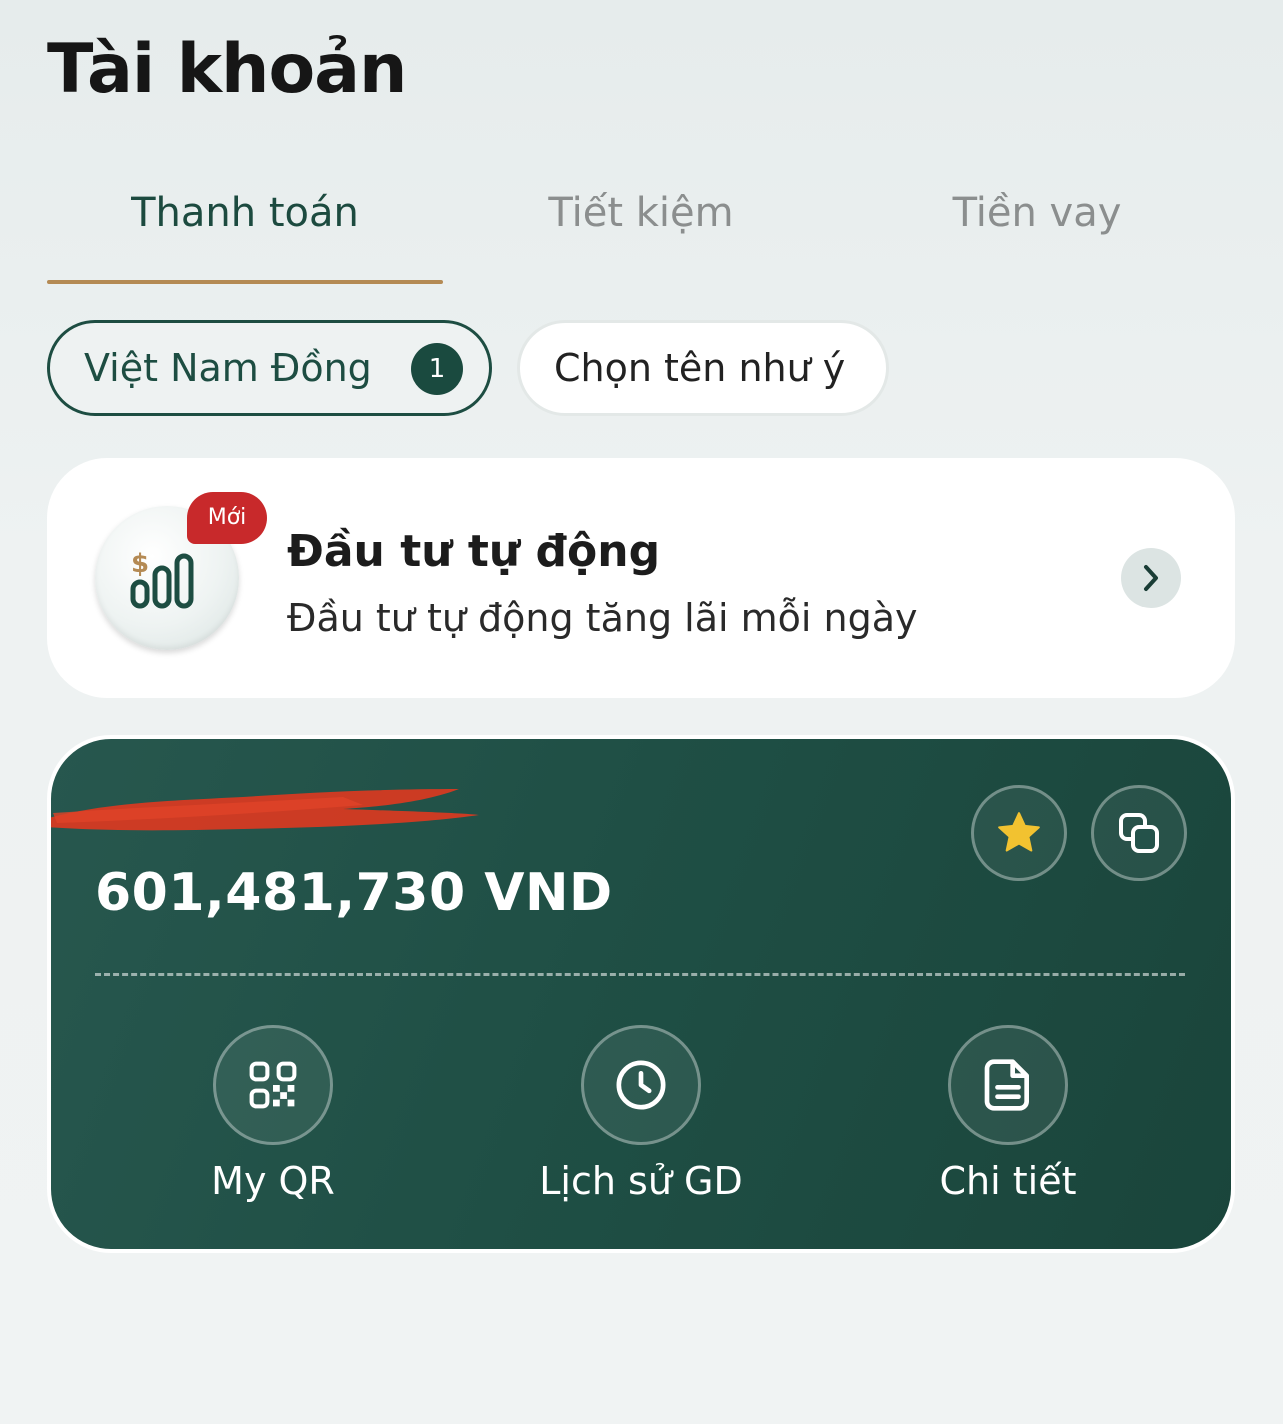 The image size is (1283, 1424). What do you see at coordinates (1006, 1085) in the screenshot?
I see `document-icon` at bounding box center [1006, 1085].